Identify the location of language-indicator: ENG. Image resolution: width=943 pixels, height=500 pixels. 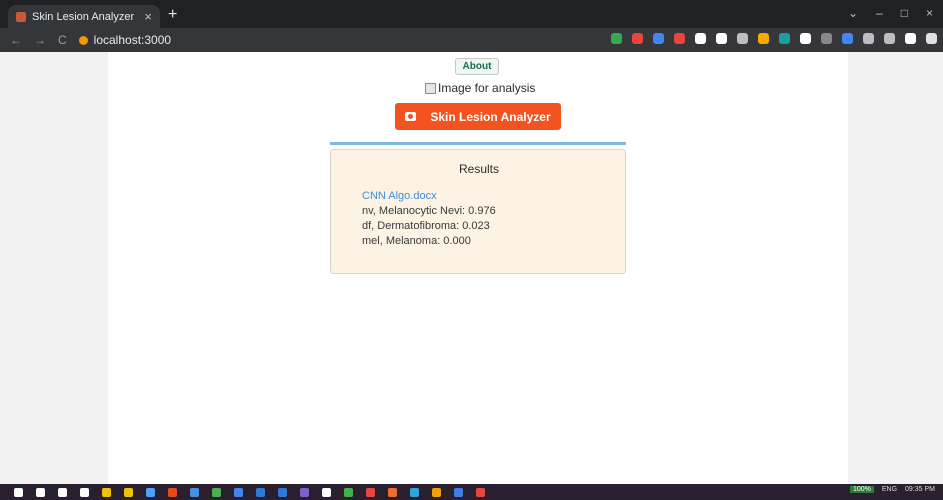
(889, 489).